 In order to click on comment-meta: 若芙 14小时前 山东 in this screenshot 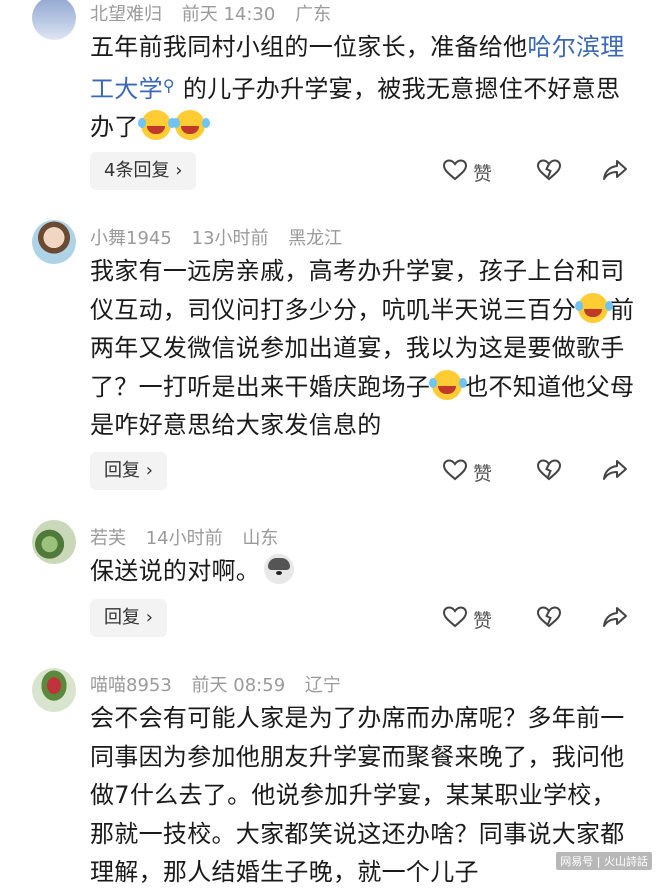, I will do `click(191, 537)`.